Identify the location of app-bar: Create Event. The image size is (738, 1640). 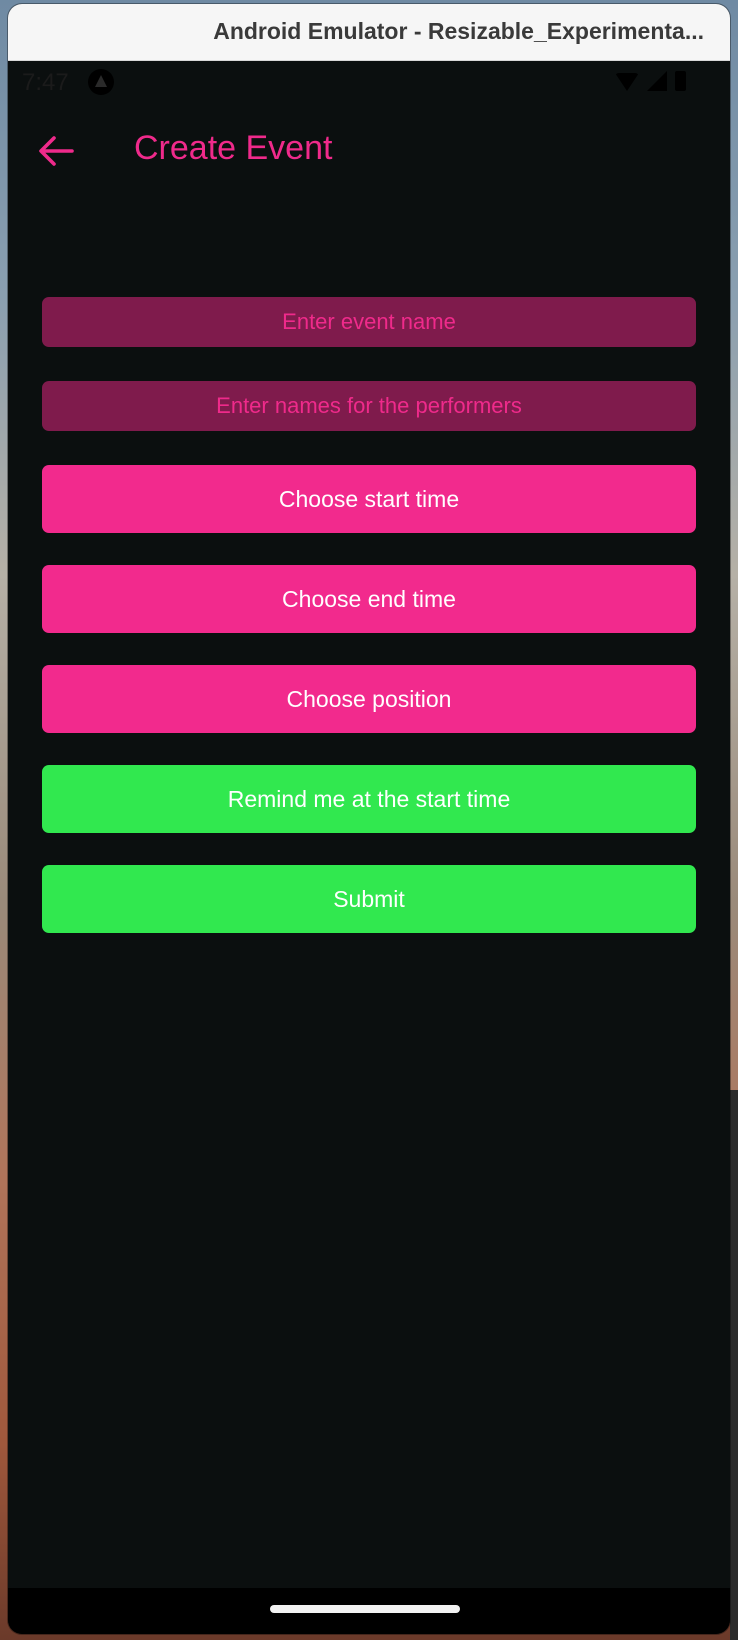
(369, 151).